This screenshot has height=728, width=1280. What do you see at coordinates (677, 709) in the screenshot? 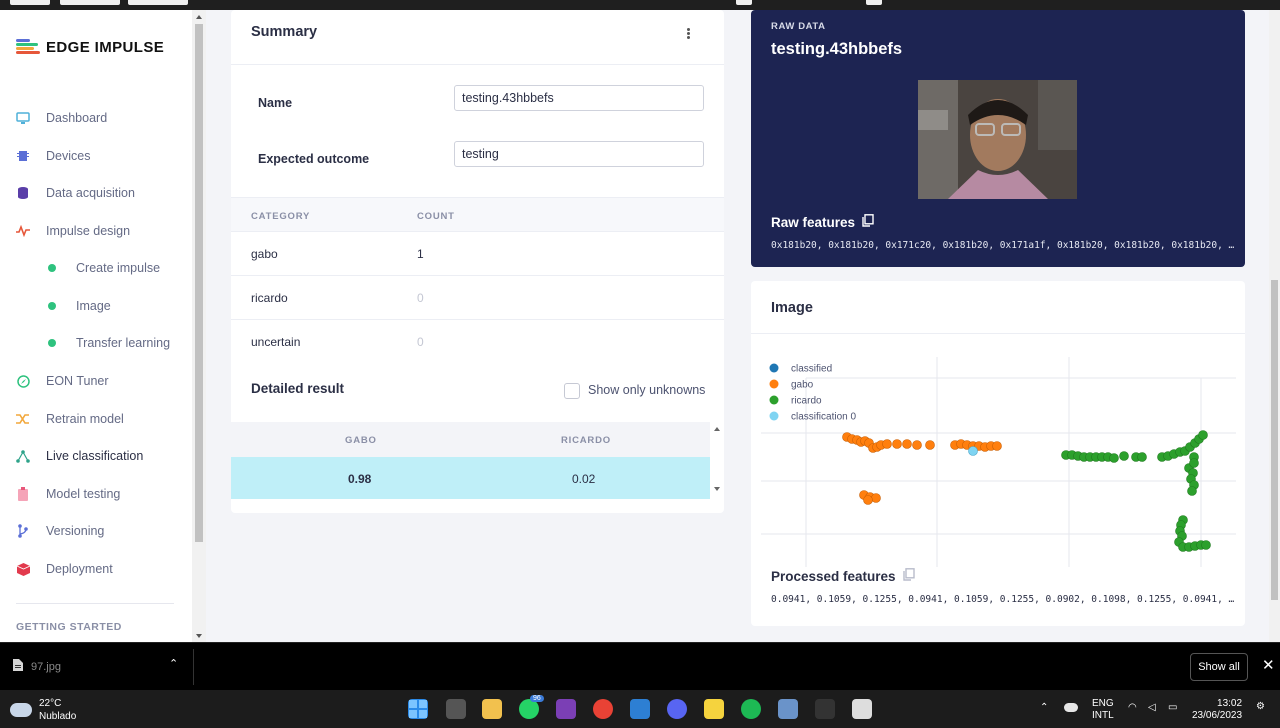
I see `discord-icon` at bounding box center [677, 709].